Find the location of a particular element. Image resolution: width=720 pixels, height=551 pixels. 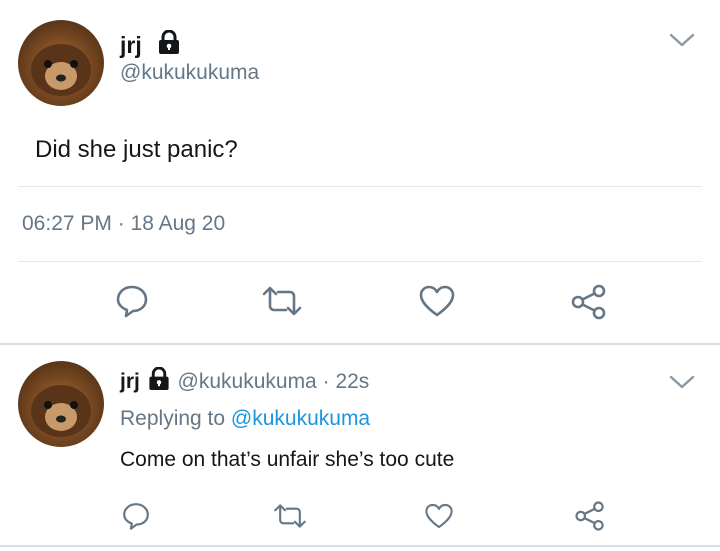

tweet-timestamp: 06:27 PM · 18 Aug 20 is located at coordinates (123, 224).